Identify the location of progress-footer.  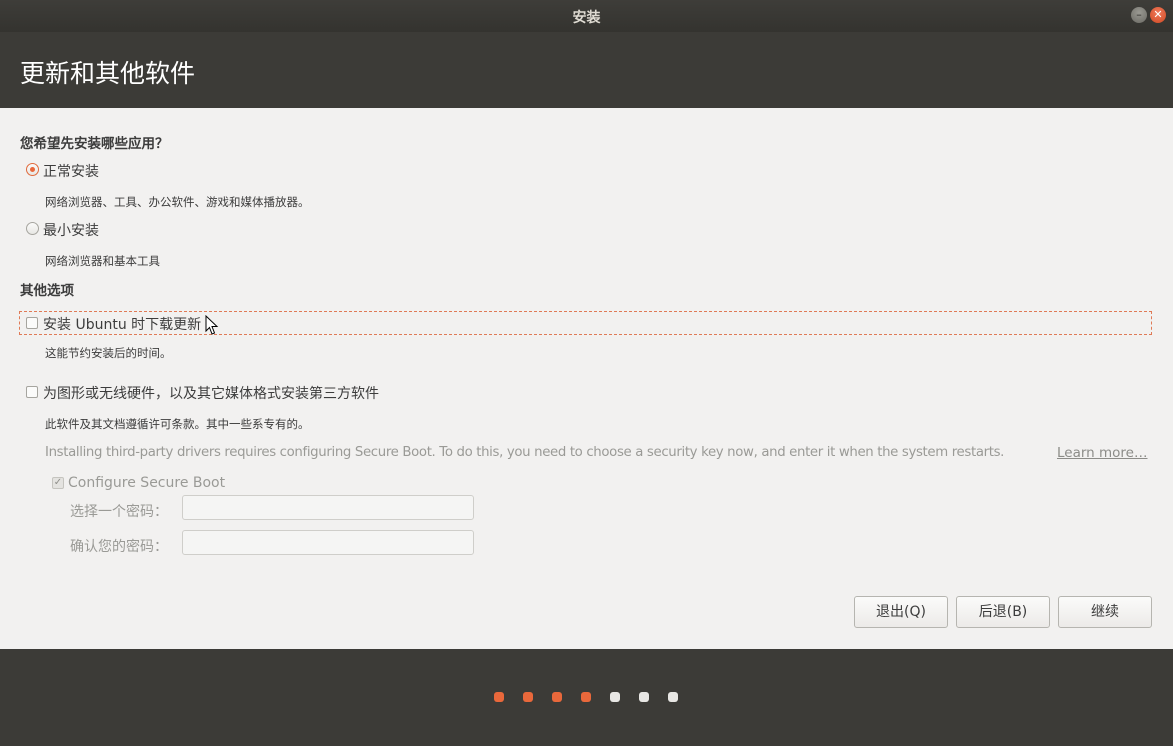
(586, 697).